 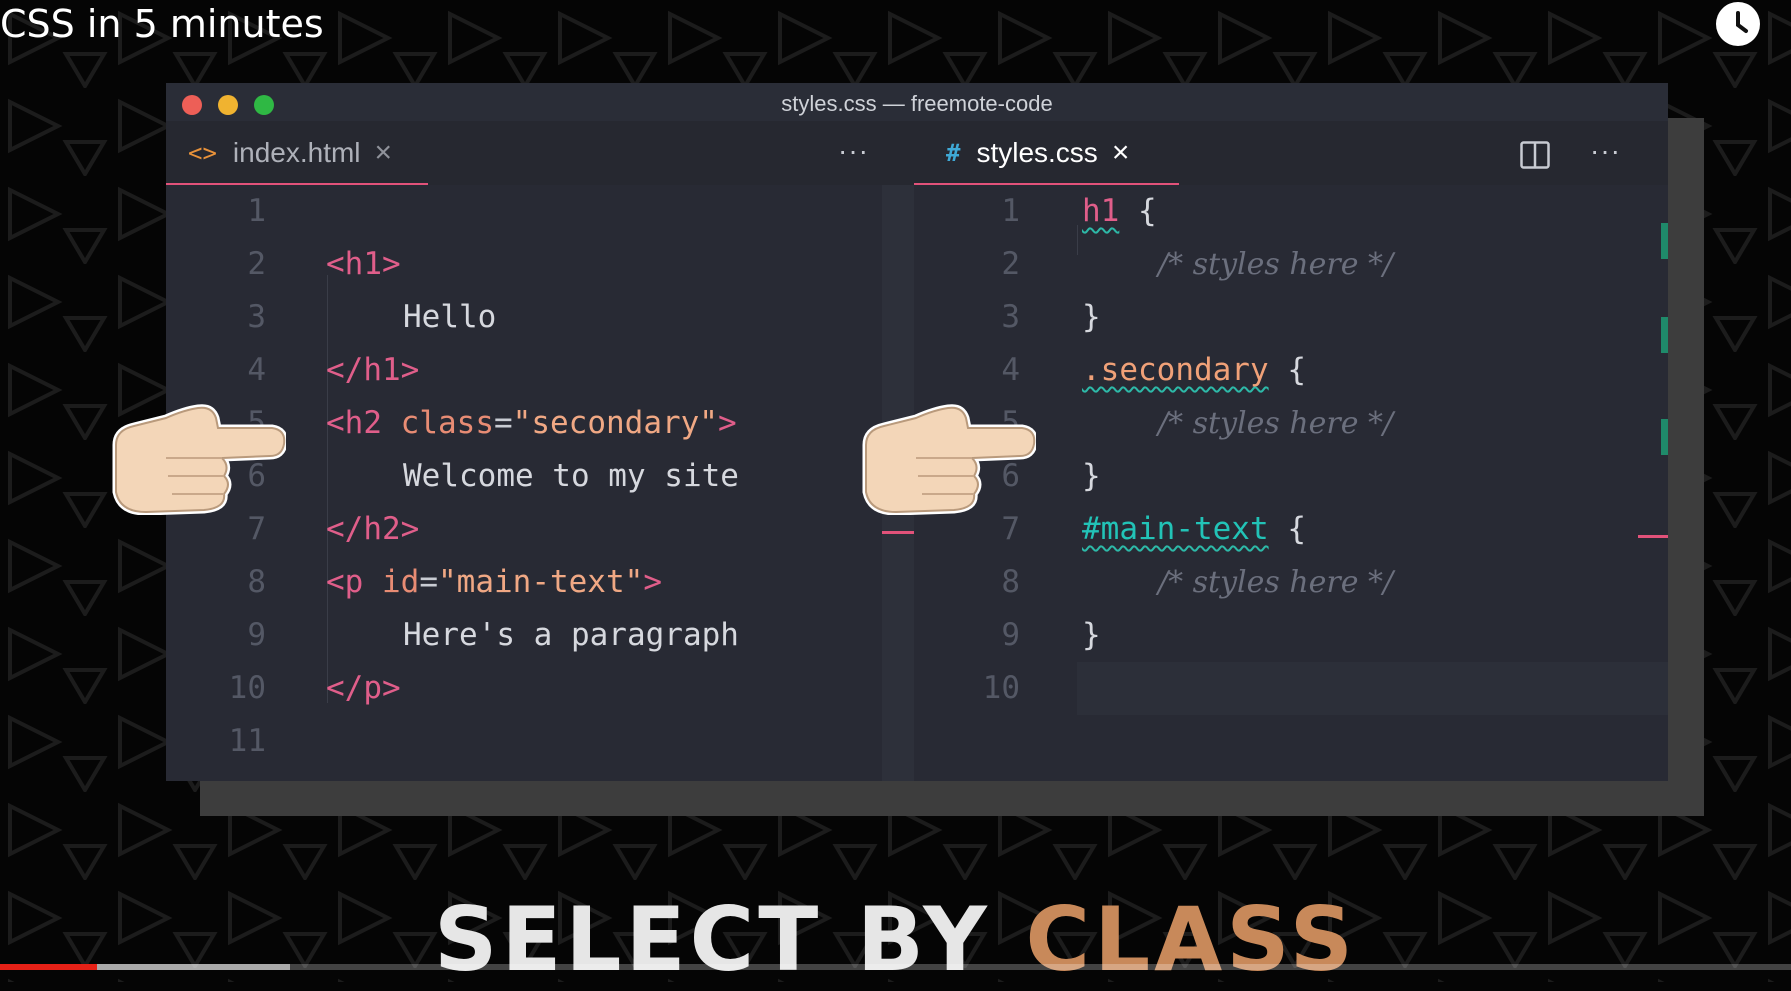 What do you see at coordinates (450, 317) in the screenshot?
I see `code-token: Hello` at bounding box center [450, 317].